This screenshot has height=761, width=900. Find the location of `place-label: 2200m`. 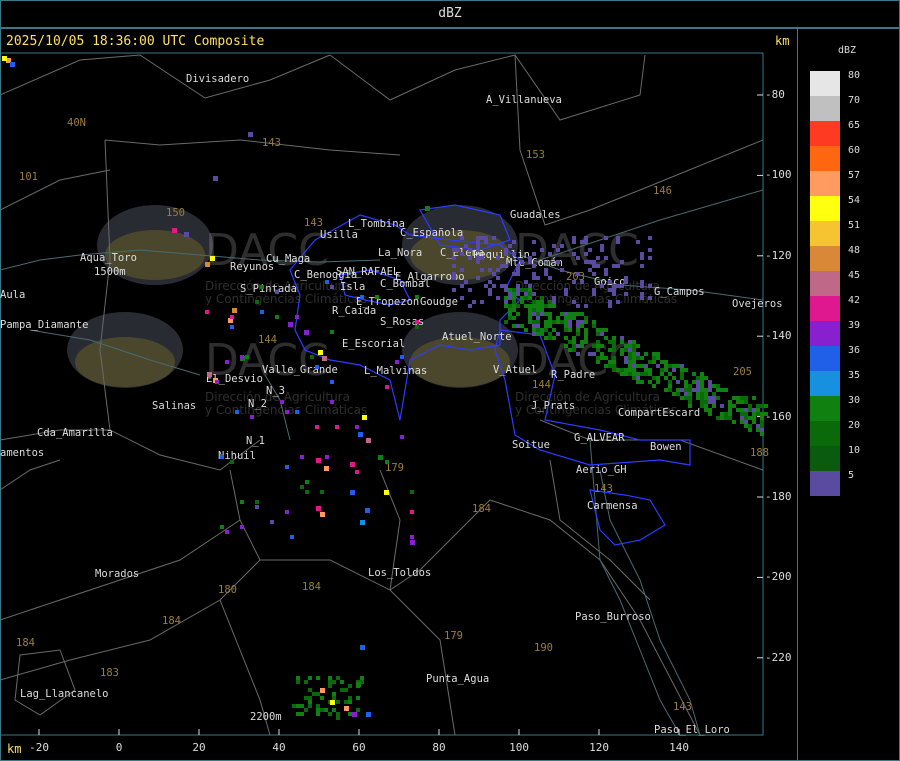

place-label: 2200m is located at coordinates (266, 717).